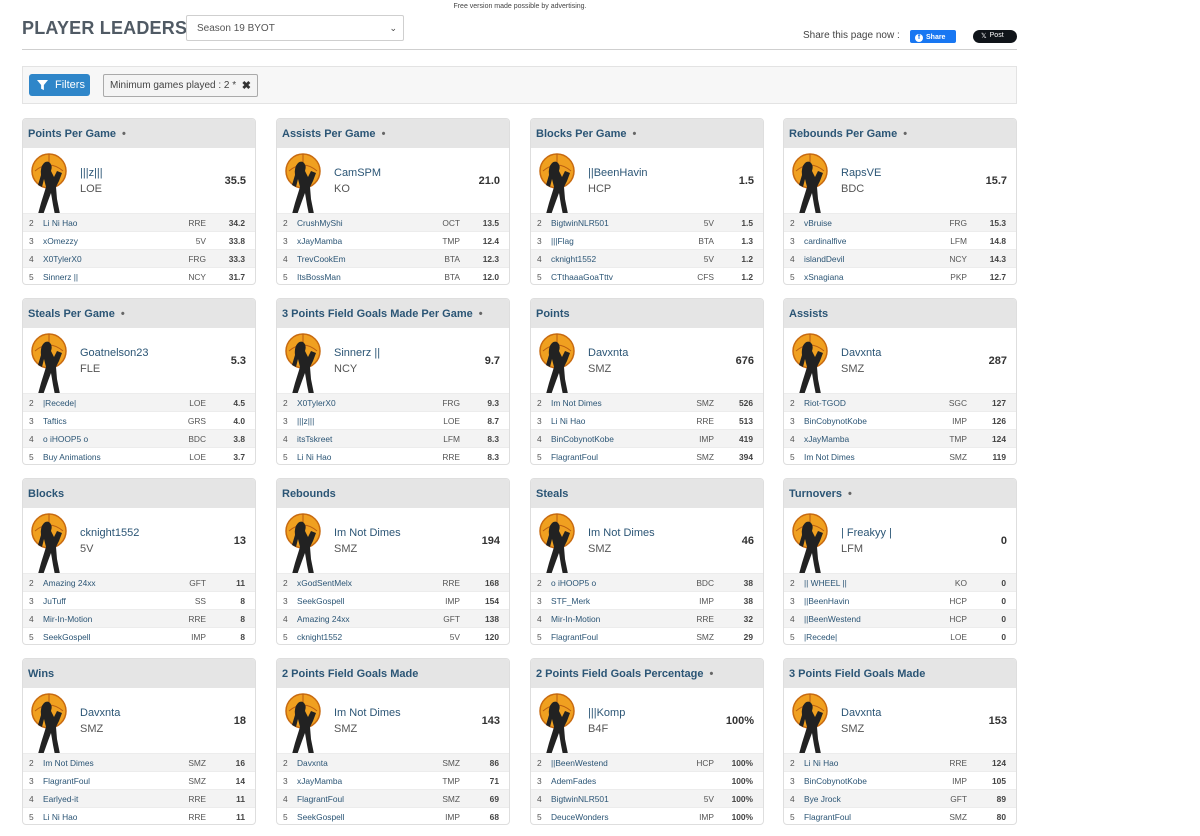  Describe the element at coordinates (312, 763) in the screenshot. I see `player-link: Davxnta` at that location.